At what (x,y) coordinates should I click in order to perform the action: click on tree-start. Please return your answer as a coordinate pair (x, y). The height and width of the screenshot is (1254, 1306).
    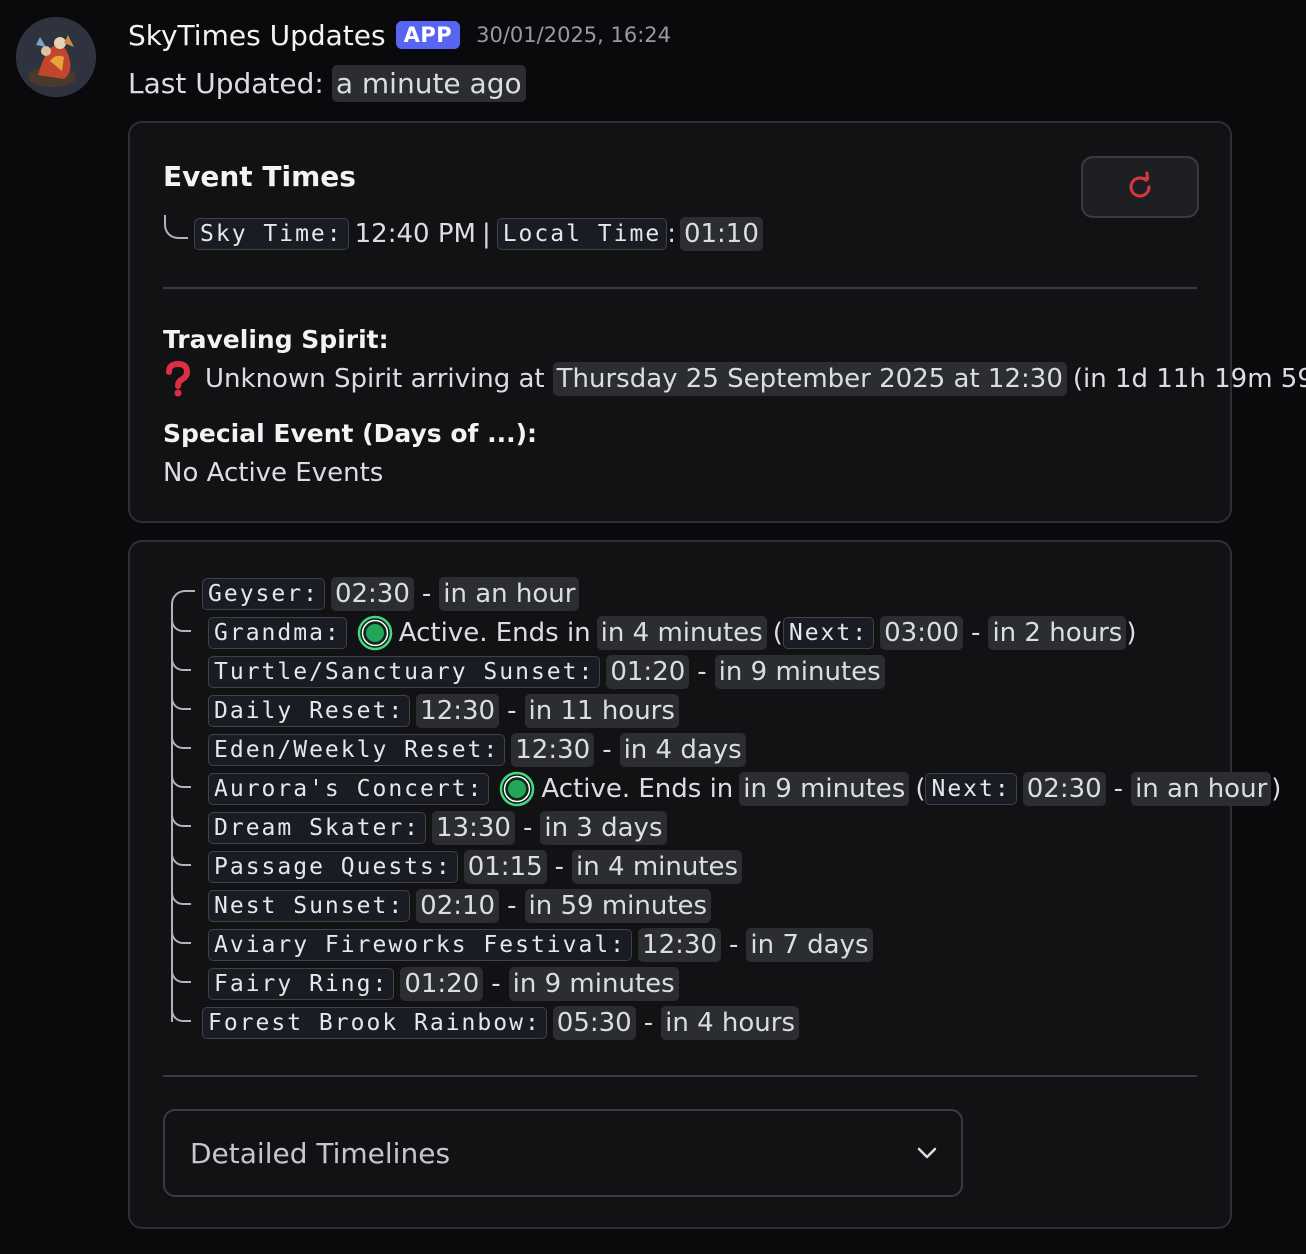
    Looking at the image, I should click on (183, 598).